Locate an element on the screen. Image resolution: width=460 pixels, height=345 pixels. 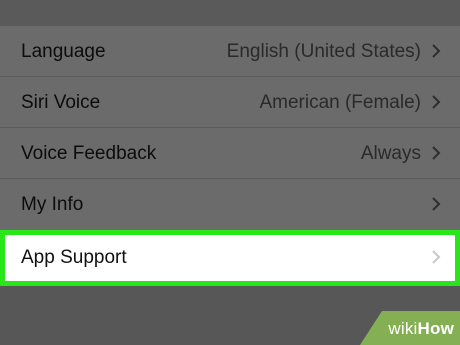
row-label: Voice Feedback is located at coordinates (89, 153).